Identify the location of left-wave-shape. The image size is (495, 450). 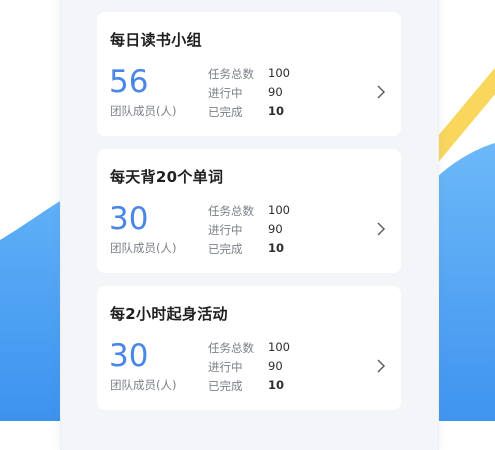
(31, 310).